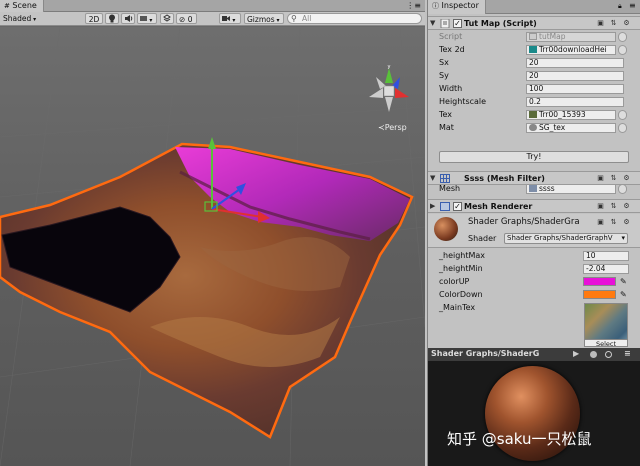 The width and height of the screenshot is (640, 466). I want to click on scene-tabbar: # Scene ⋮≡, so click(212, 6).